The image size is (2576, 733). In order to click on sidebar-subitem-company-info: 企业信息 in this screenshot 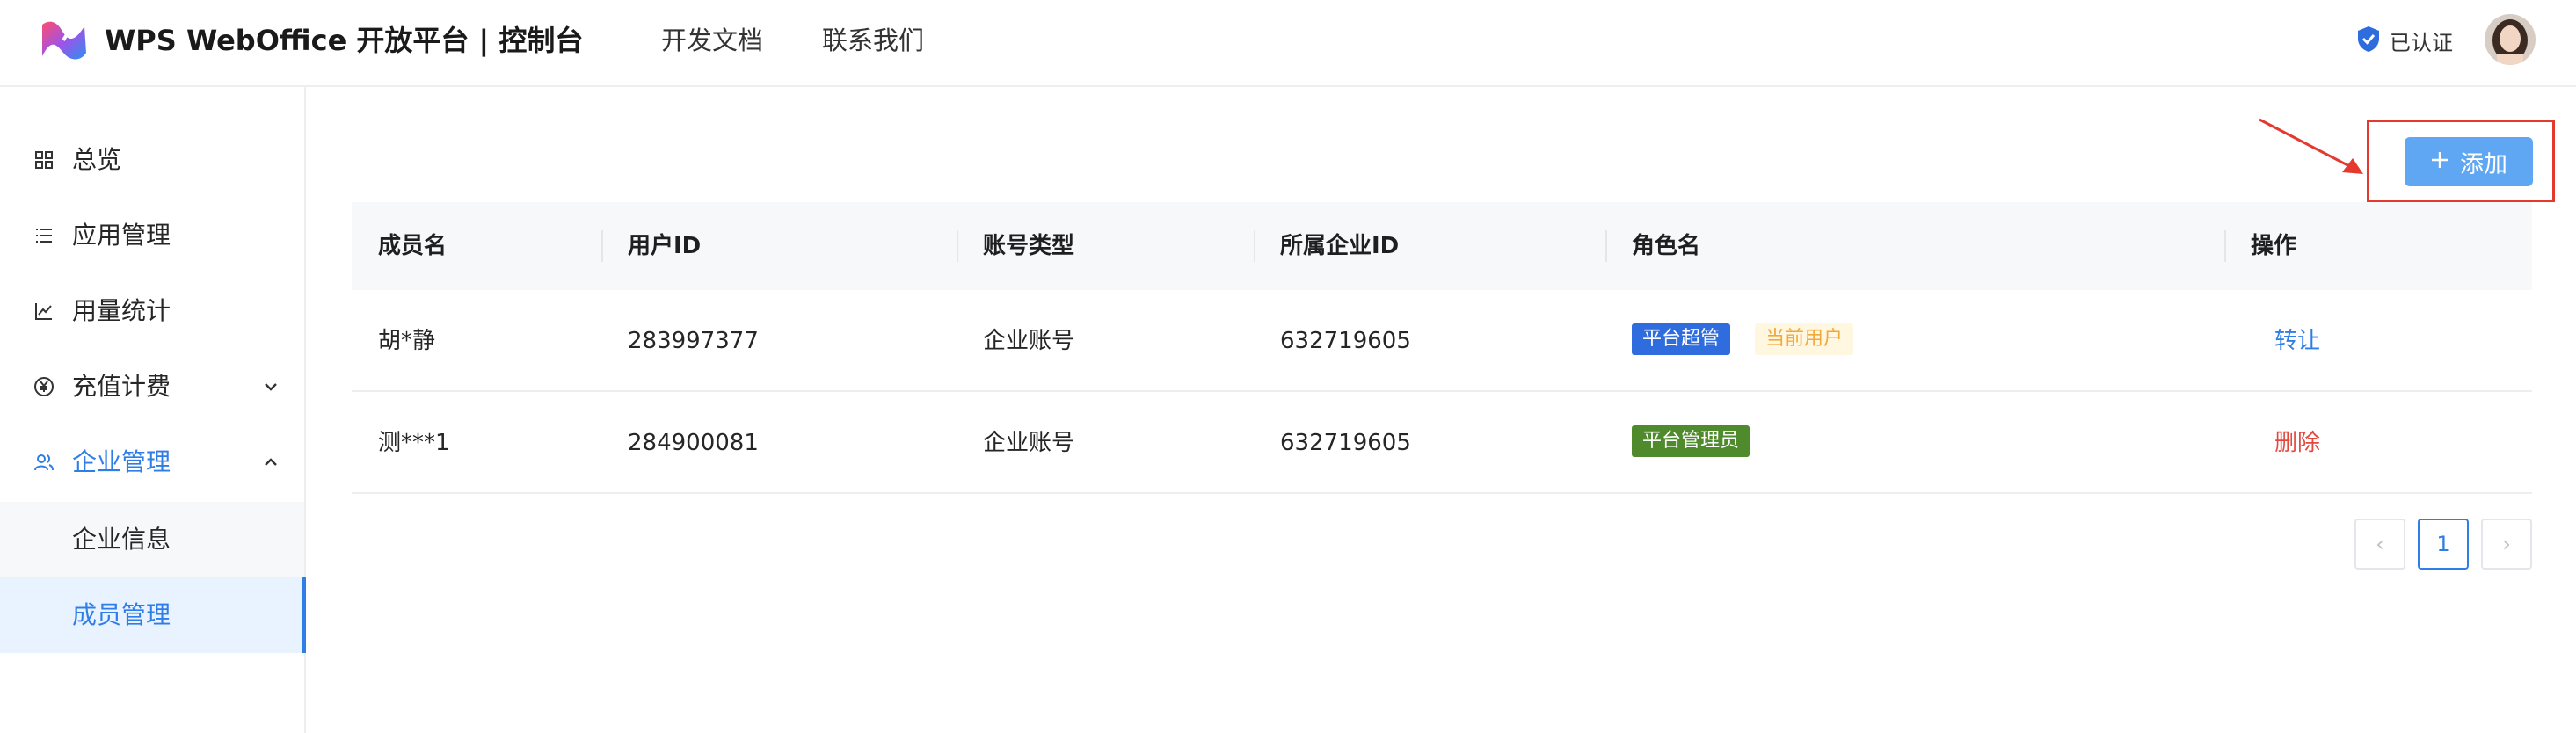, I will do `click(152, 539)`.